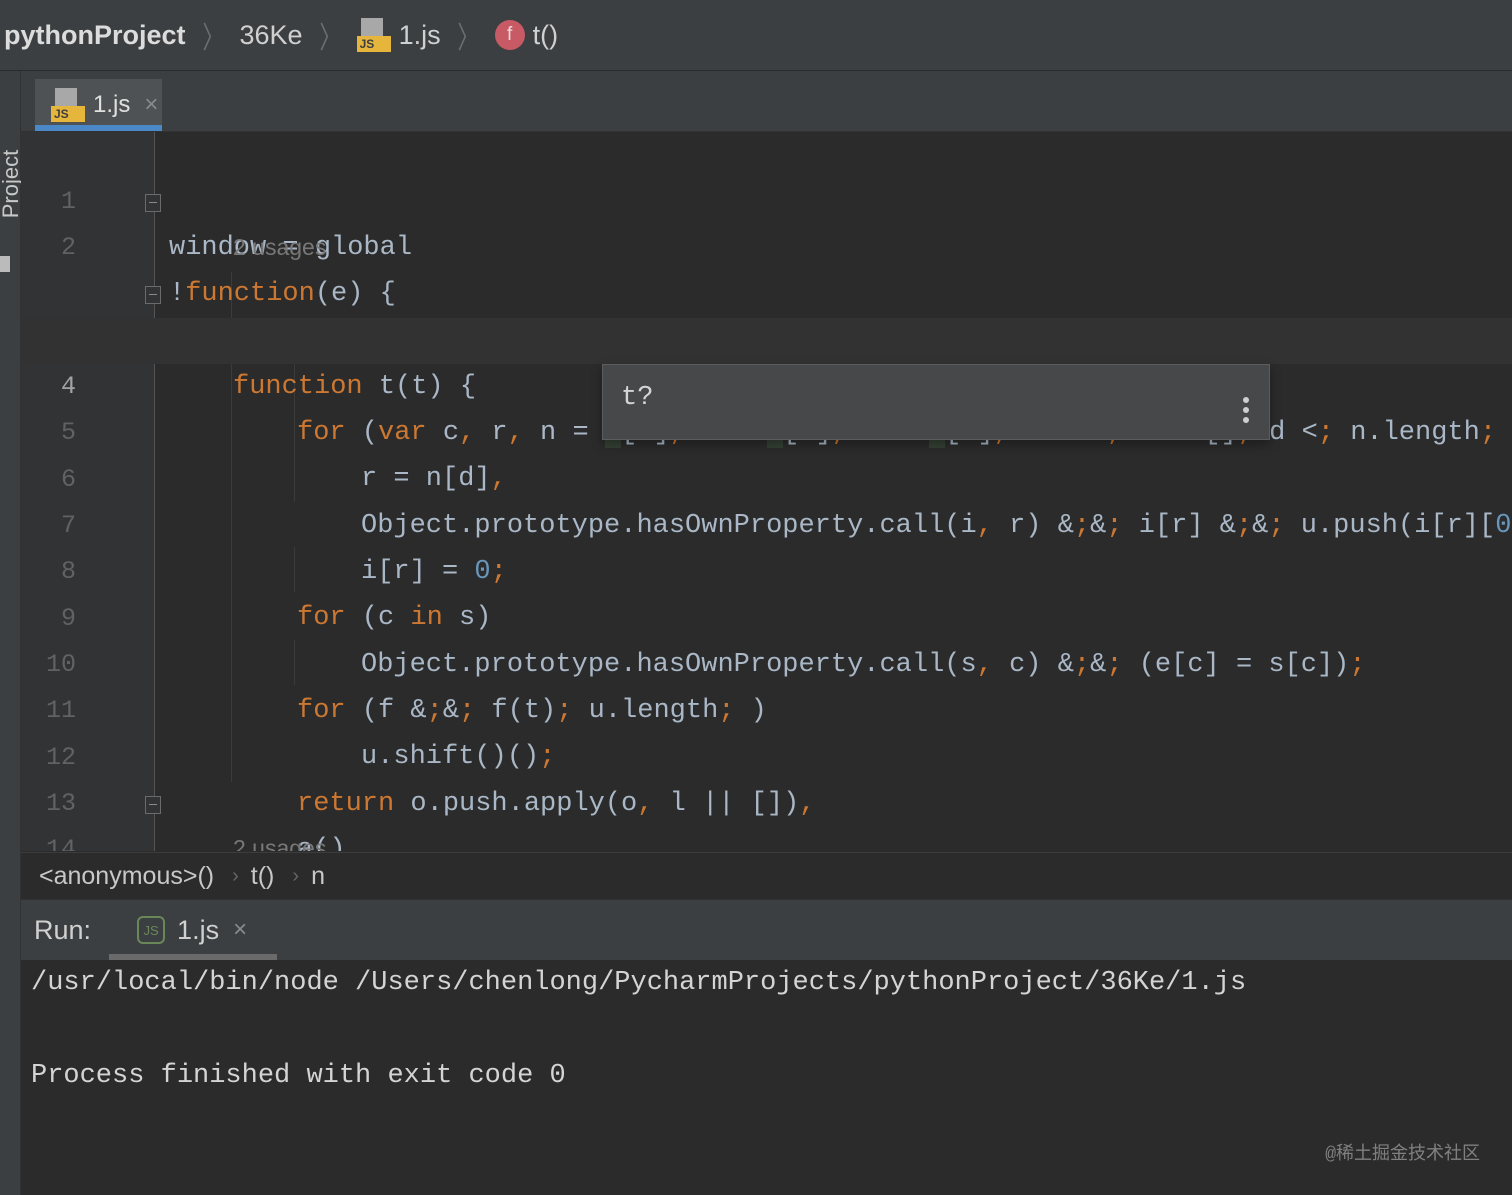  What do you see at coordinates (318, 876) in the screenshot?
I see `structure-item-n: n` at bounding box center [318, 876].